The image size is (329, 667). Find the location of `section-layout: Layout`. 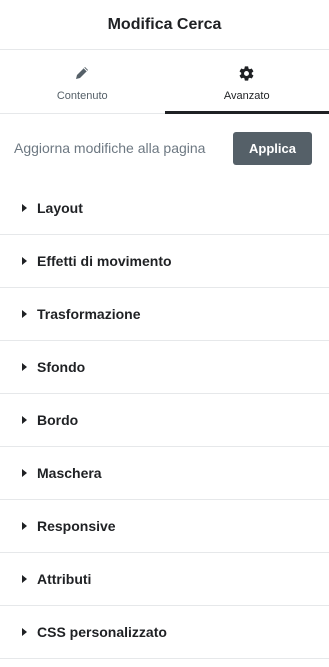

section-layout: Layout is located at coordinates (164, 208).